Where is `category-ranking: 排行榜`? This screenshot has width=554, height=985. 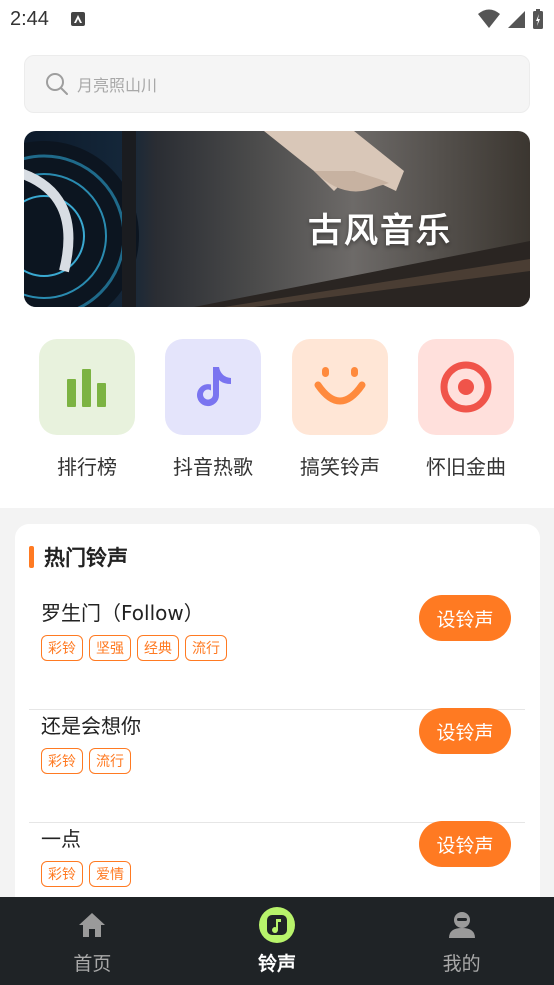
category-ranking: 排行榜 is located at coordinates (87, 409).